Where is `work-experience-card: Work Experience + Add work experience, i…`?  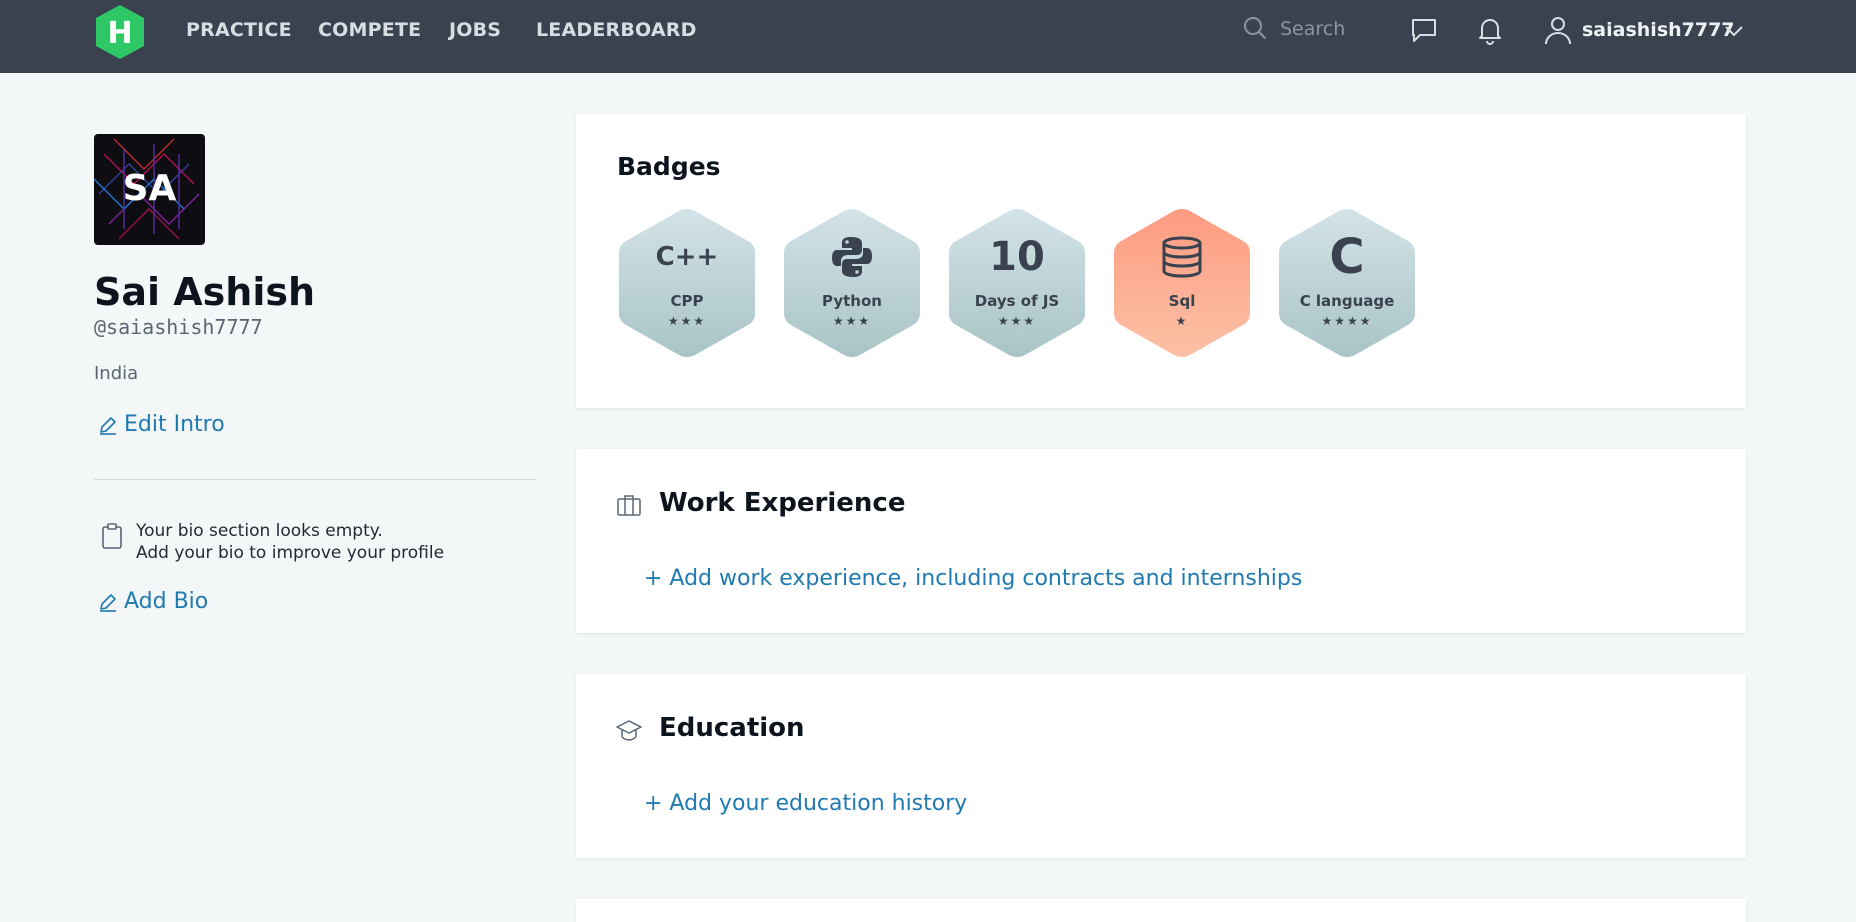 work-experience-card: Work Experience + Add work experience, i… is located at coordinates (1161, 541).